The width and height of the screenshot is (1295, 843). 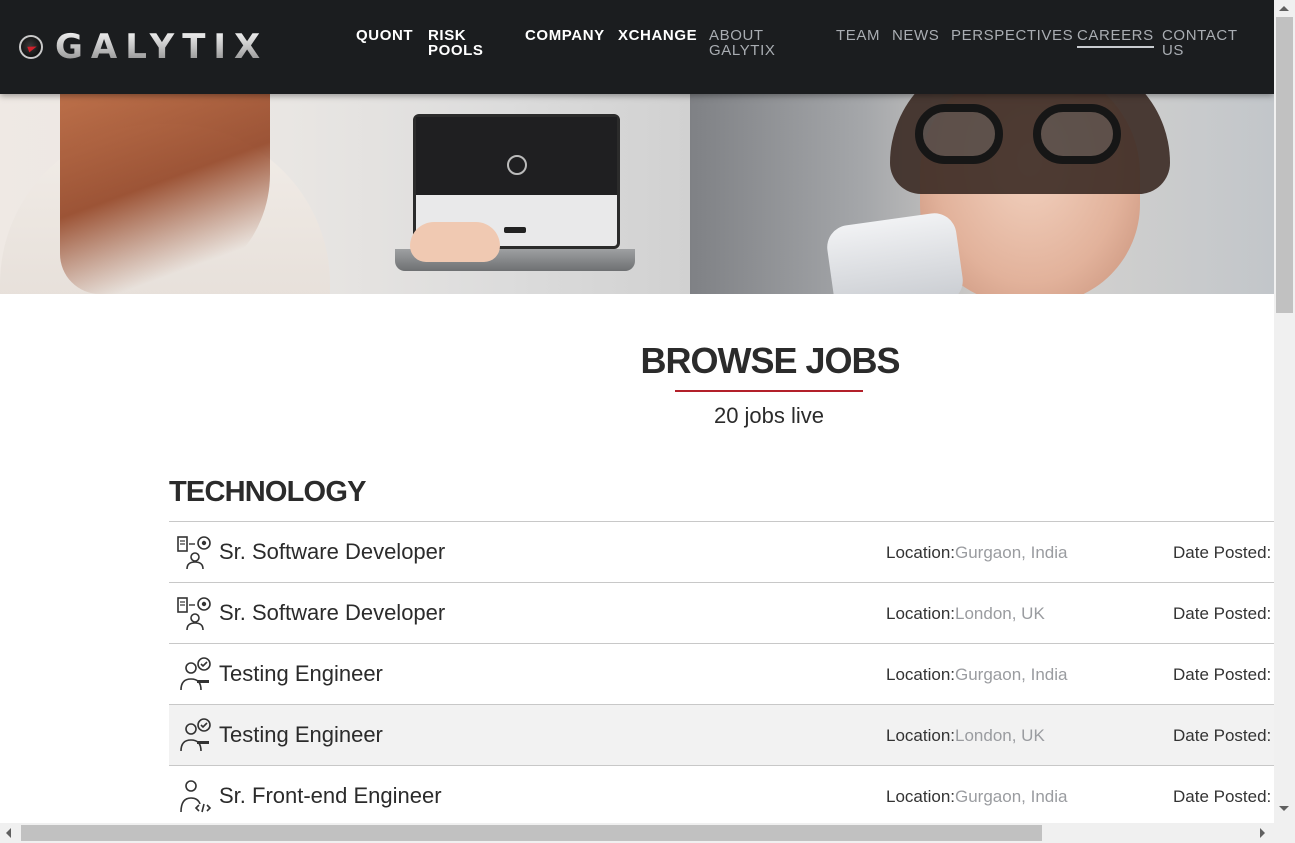 What do you see at coordinates (1284, 411) in the screenshot?
I see `vertical-scrollbar` at bounding box center [1284, 411].